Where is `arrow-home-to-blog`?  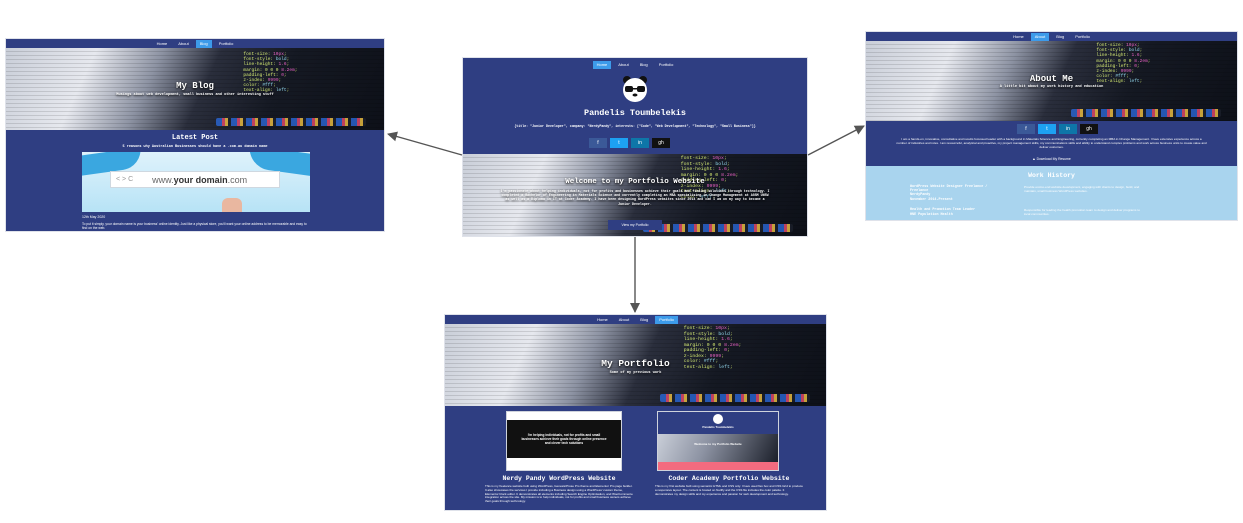 arrow-home-to-blog is located at coordinates (425, 143).